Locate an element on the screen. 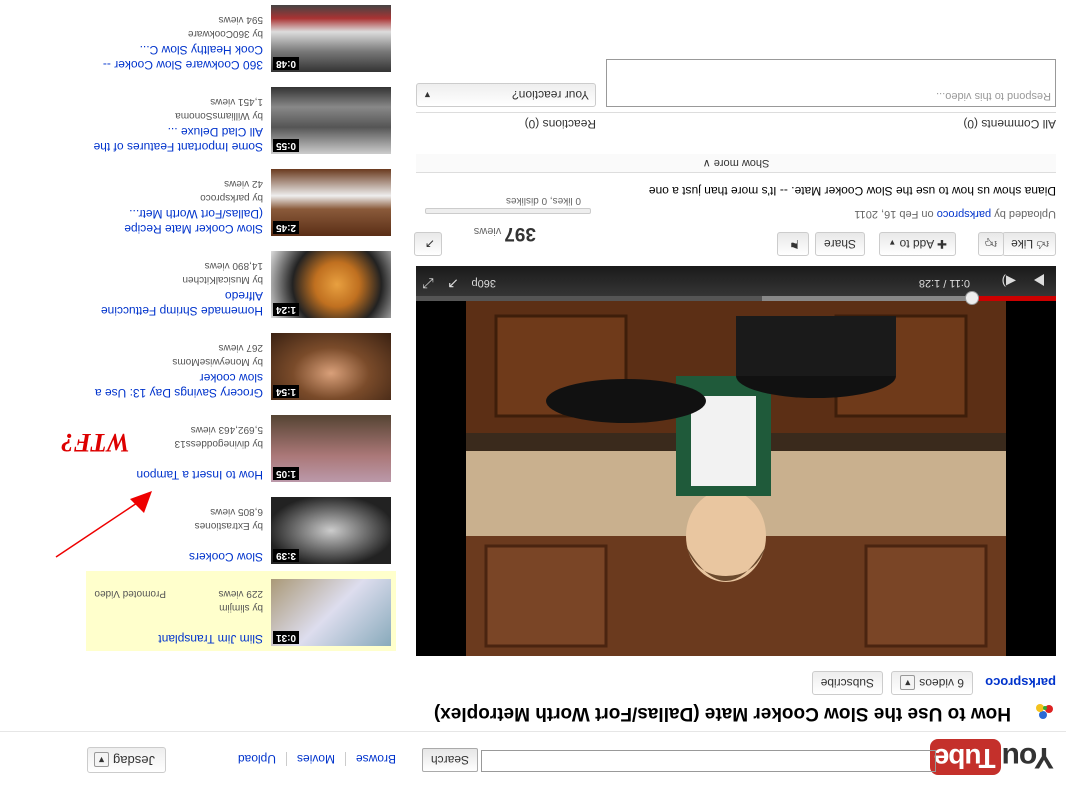  fullscreen-icon: ⤢ is located at coordinates (428, 283).